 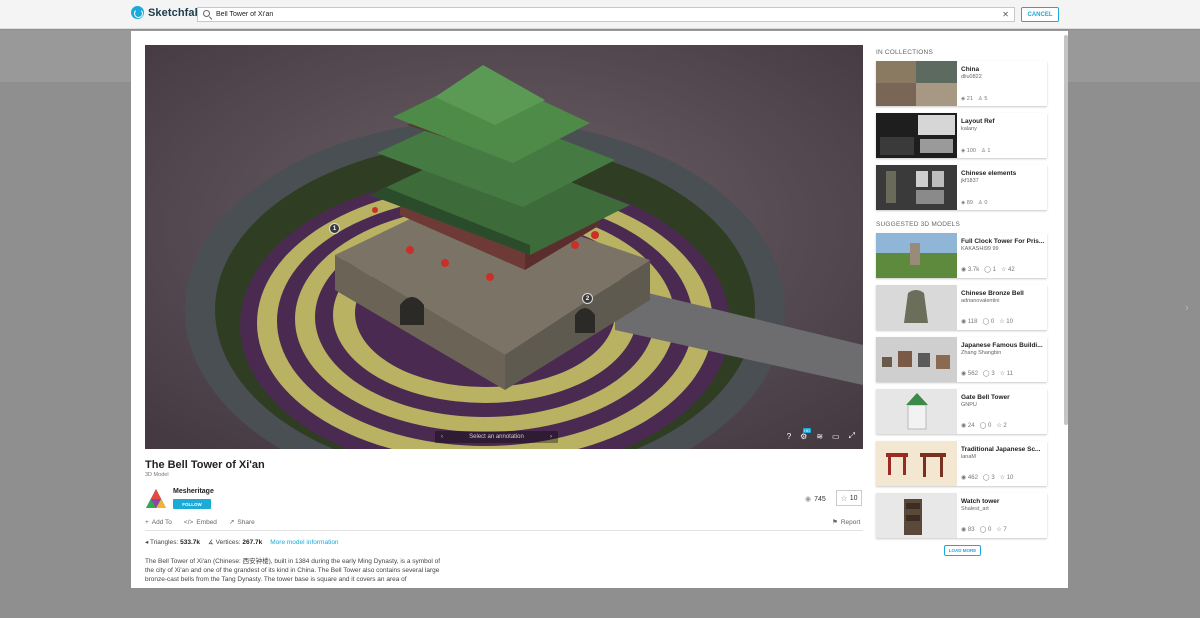 I want to click on model-author: KAKASHI99 99, so click(x=980, y=249).